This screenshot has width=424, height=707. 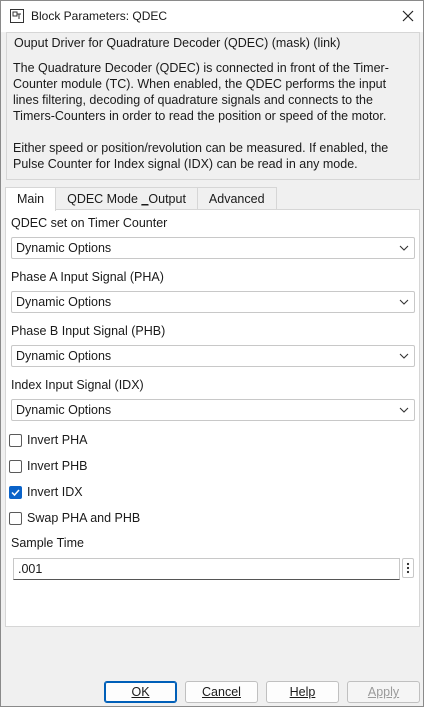 I want to click on apply-button: Apply, so click(x=383, y=692).